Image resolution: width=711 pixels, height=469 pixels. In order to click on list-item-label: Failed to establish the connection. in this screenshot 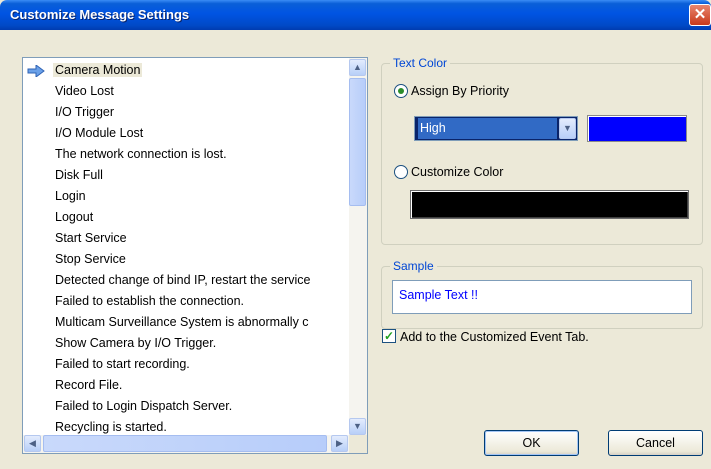, I will do `click(150, 301)`.